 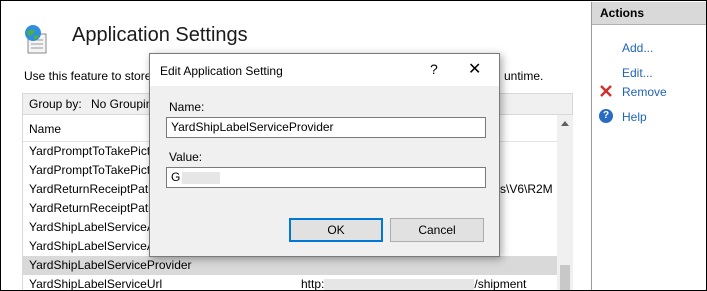 I want to click on row-value: http: /shipment, so click(x=414, y=284).